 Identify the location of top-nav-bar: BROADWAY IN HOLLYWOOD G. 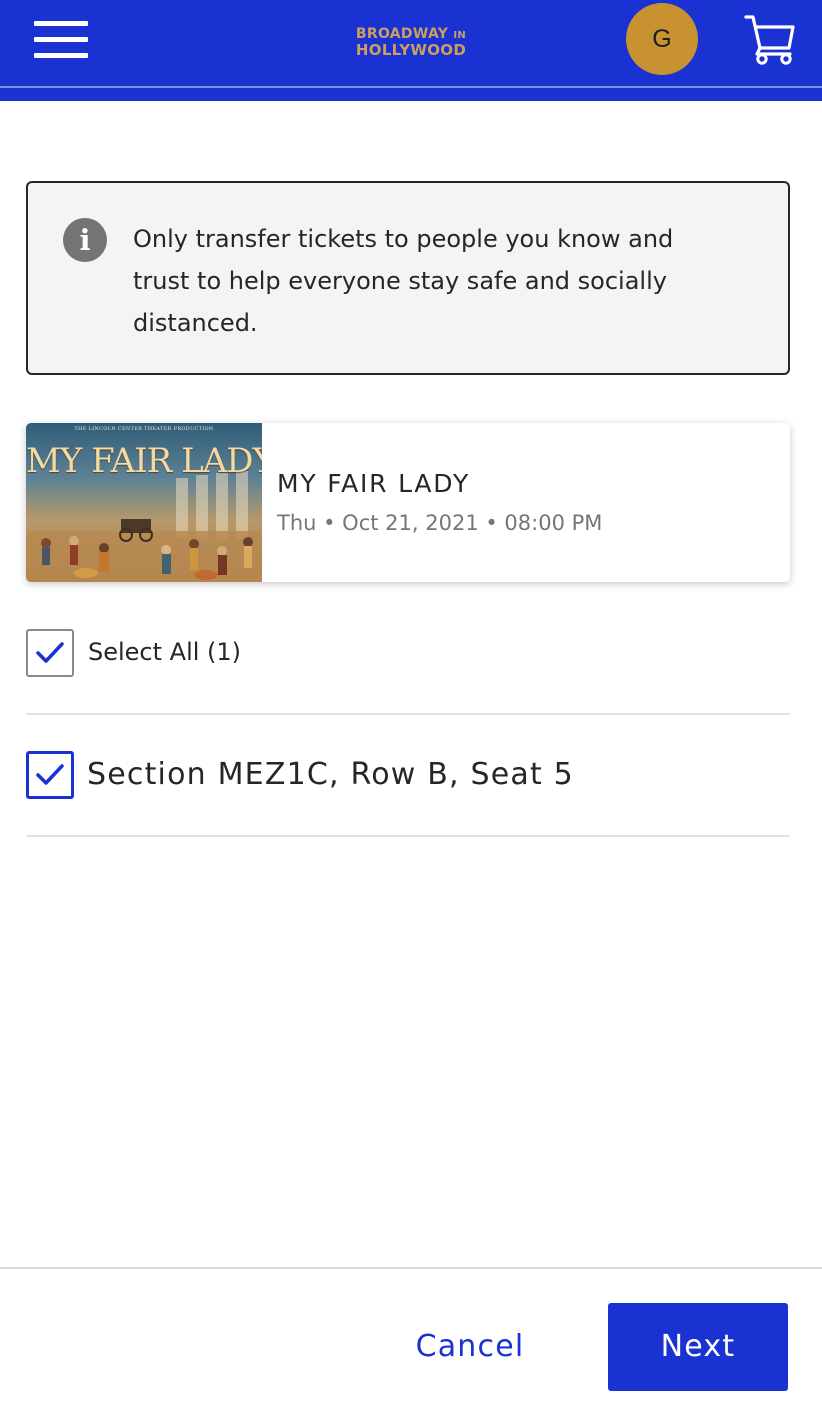
(411, 43).